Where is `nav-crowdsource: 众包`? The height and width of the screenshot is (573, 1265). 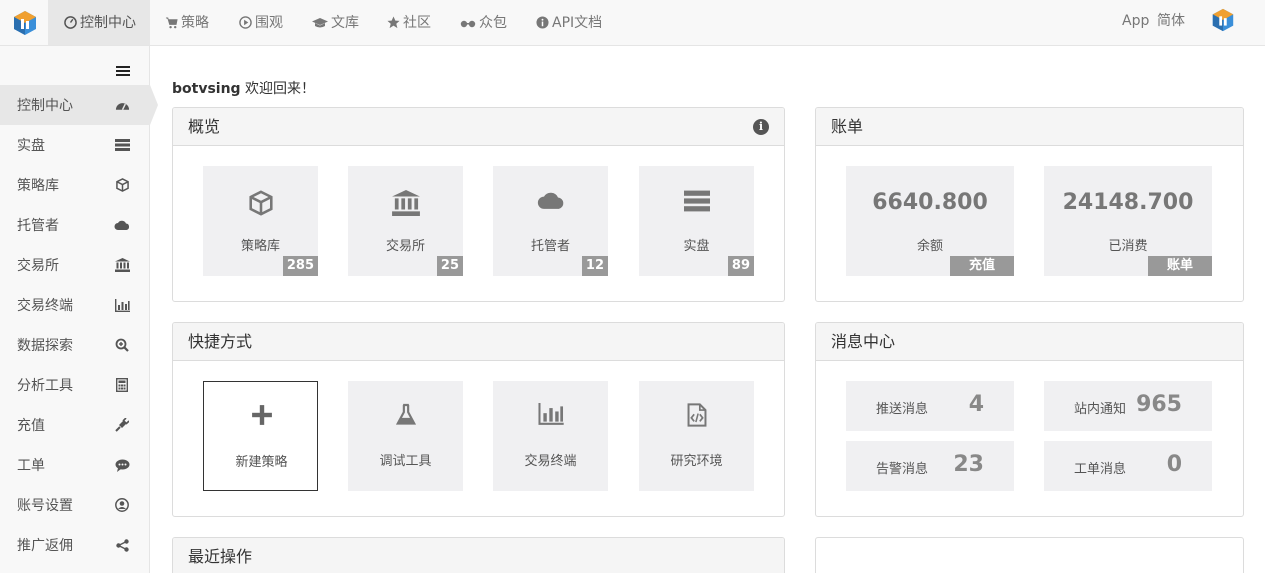 nav-crowdsource: 众包 is located at coordinates (483, 22).